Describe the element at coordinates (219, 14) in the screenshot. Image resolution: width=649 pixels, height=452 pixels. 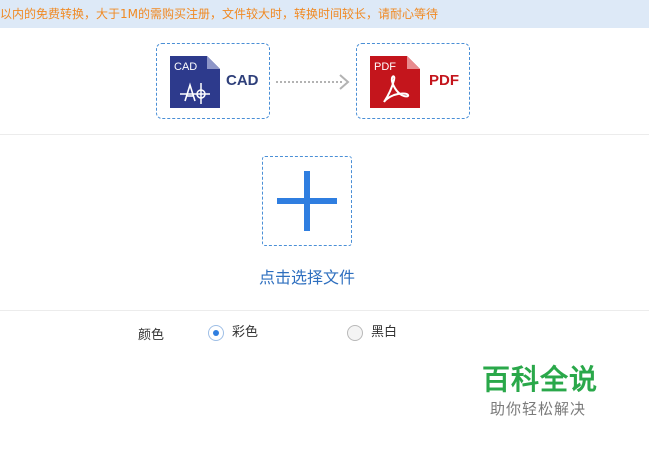
I see `notice-text: 以内的免费转换，大于1M的需购买注册，文件较大时，转换时间较长，请耐心等待` at that location.